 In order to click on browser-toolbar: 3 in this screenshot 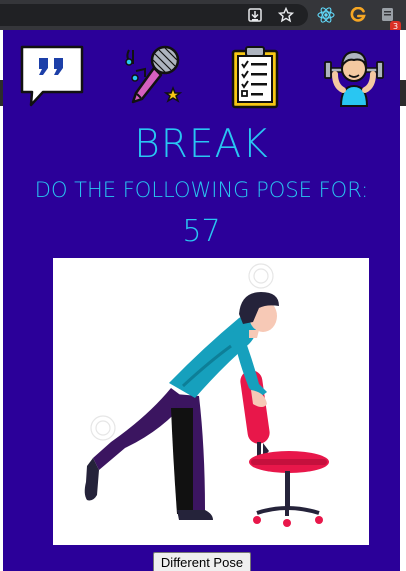, I will do `click(203, 16)`.